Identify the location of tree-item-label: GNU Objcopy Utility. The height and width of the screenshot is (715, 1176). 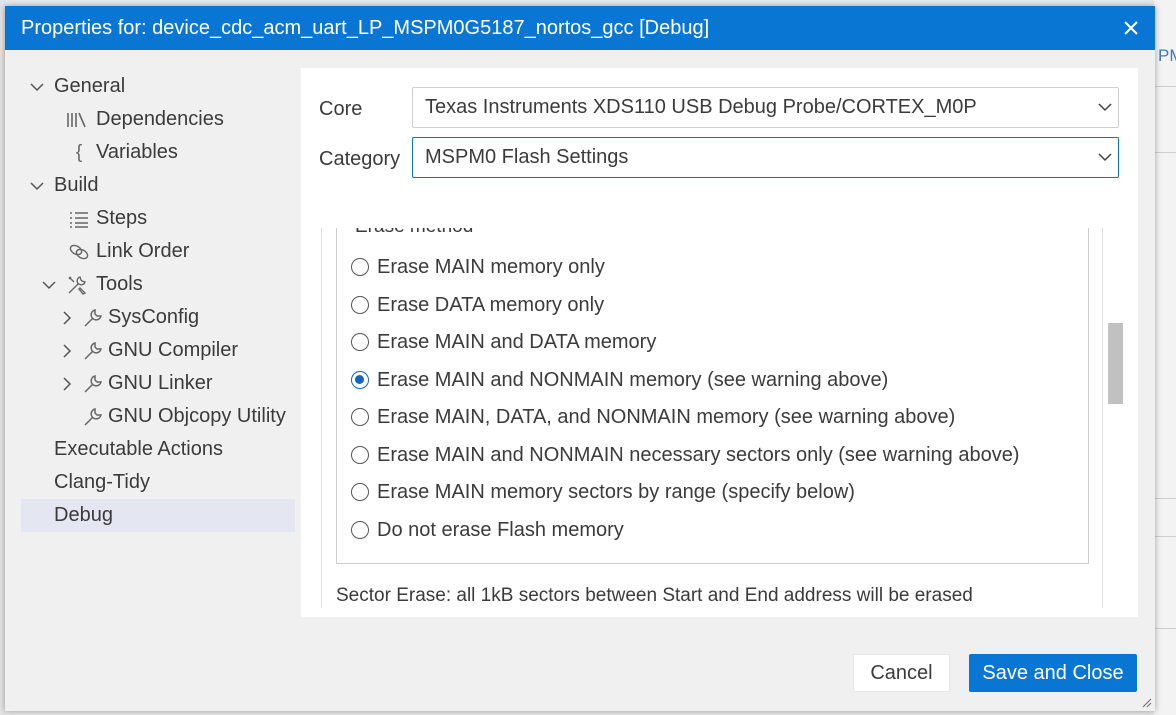
(197, 416).